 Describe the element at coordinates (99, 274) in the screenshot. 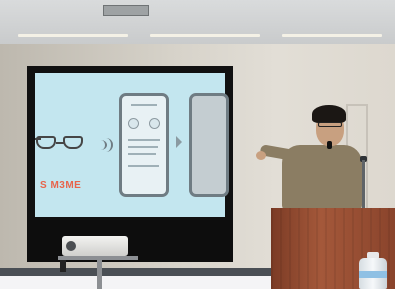

I see `projector-cart-pole` at that location.